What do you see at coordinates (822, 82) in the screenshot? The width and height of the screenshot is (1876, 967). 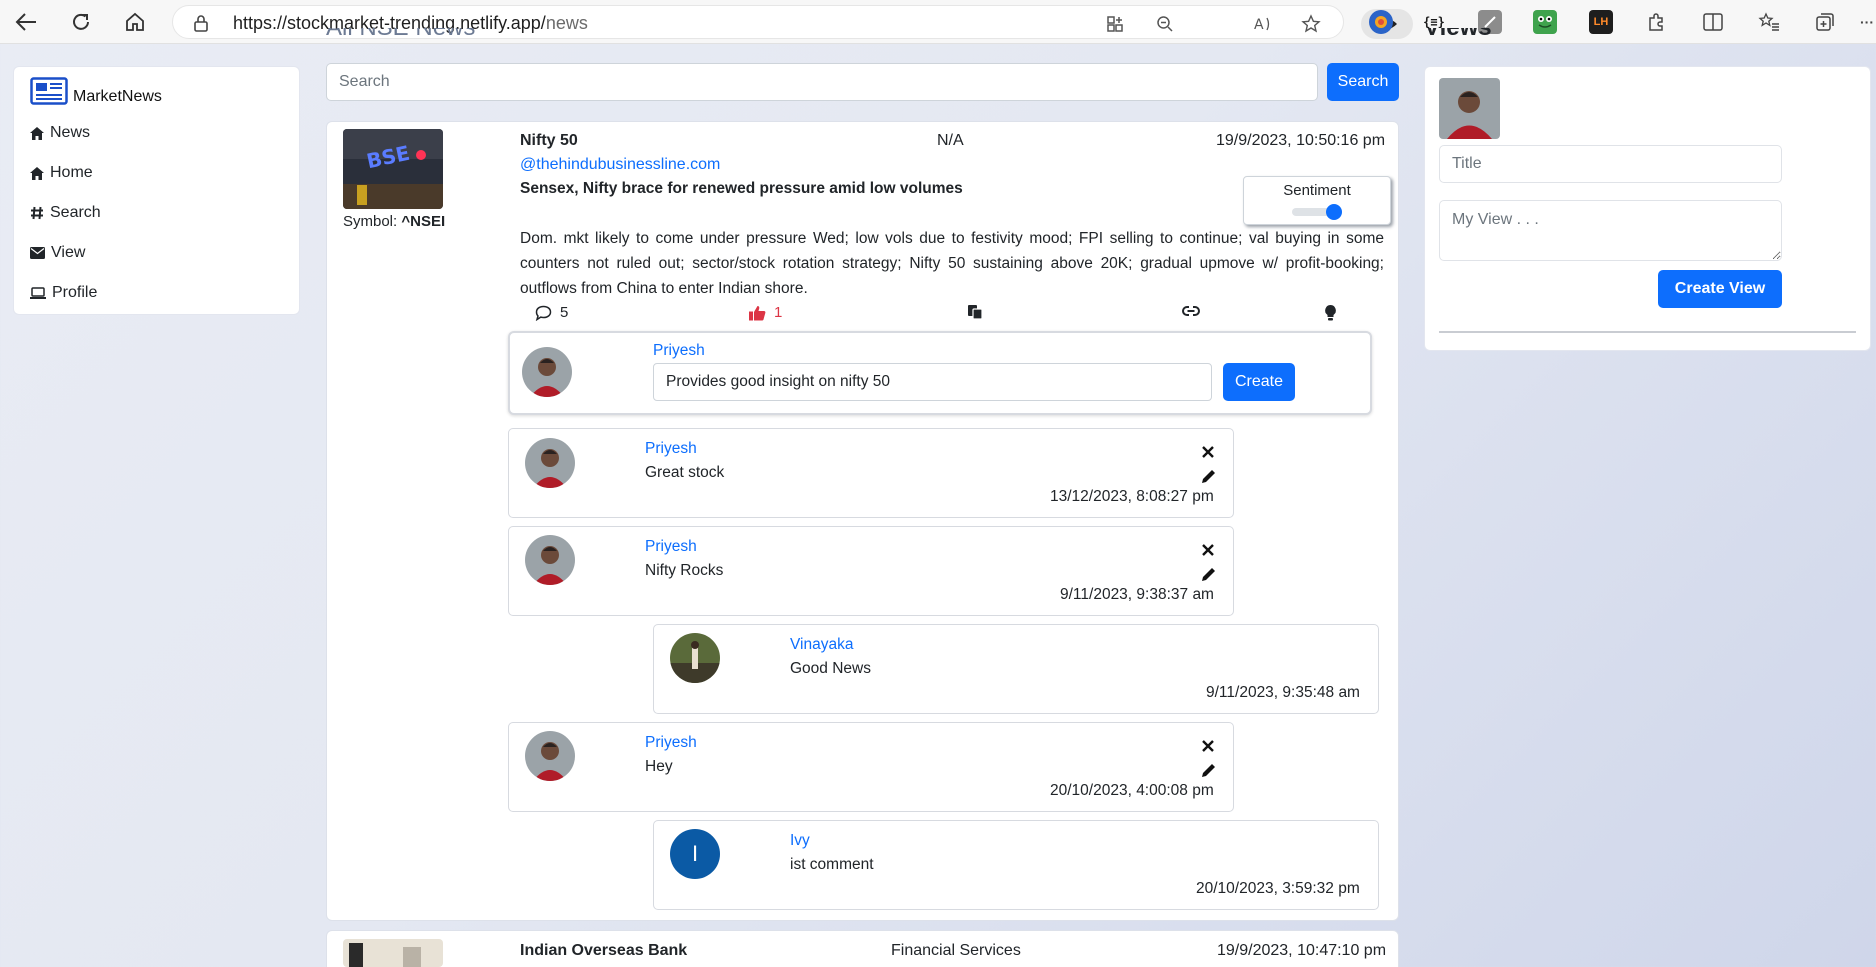 I see `search-input` at bounding box center [822, 82].